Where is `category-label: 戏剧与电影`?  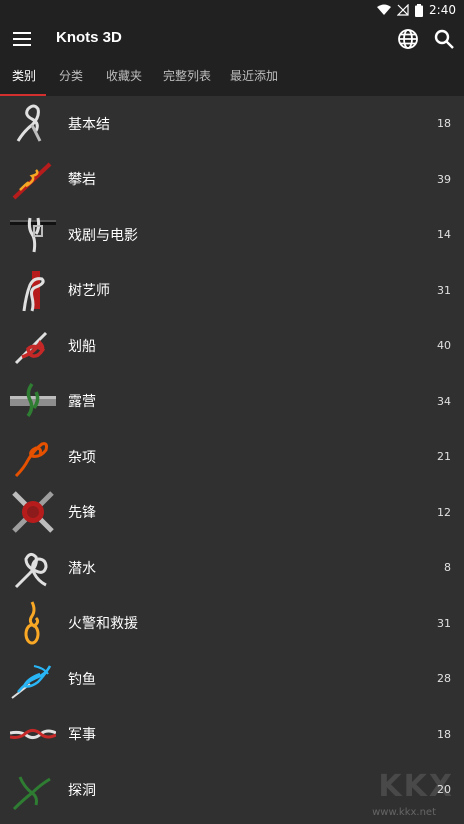 category-label: 戏剧与电影 is located at coordinates (103, 235).